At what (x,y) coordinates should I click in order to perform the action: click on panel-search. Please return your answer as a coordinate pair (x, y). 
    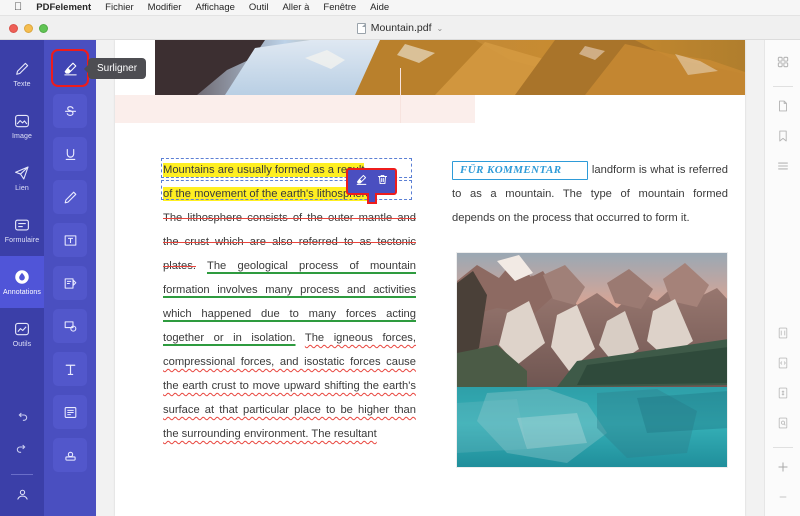
    Looking at the image, I should click on (783, 425).